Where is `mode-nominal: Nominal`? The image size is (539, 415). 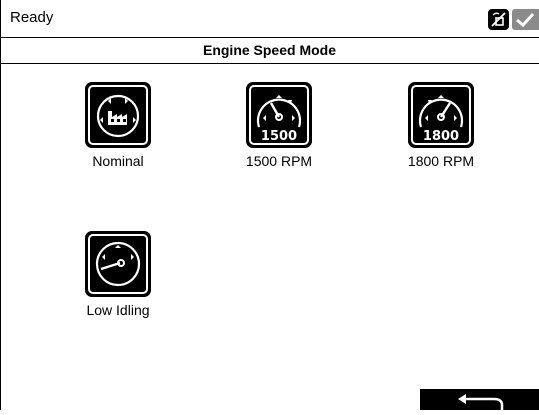
mode-nominal: Nominal is located at coordinates (118, 125).